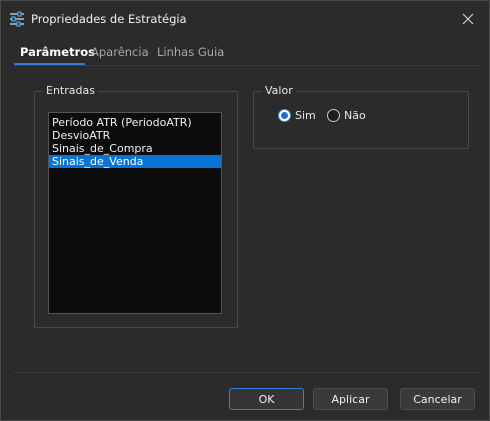 Image resolution: width=490 pixels, height=421 pixels. I want to click on list-item-selected: Sinais_de_Venda, so click(135, 161).